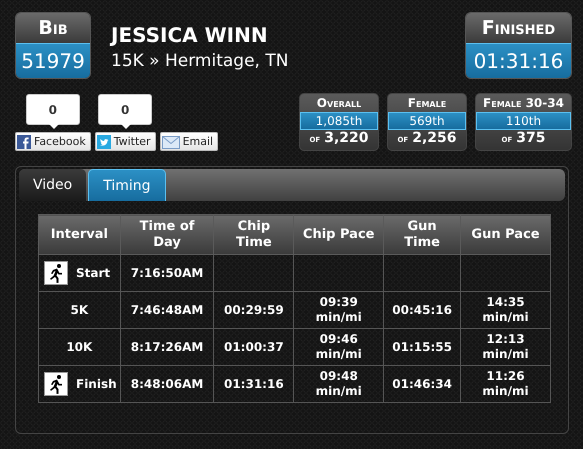 The height and width of the screenshot is (449, 583). I want to click on total-count: 3,220, so click(346, 138).